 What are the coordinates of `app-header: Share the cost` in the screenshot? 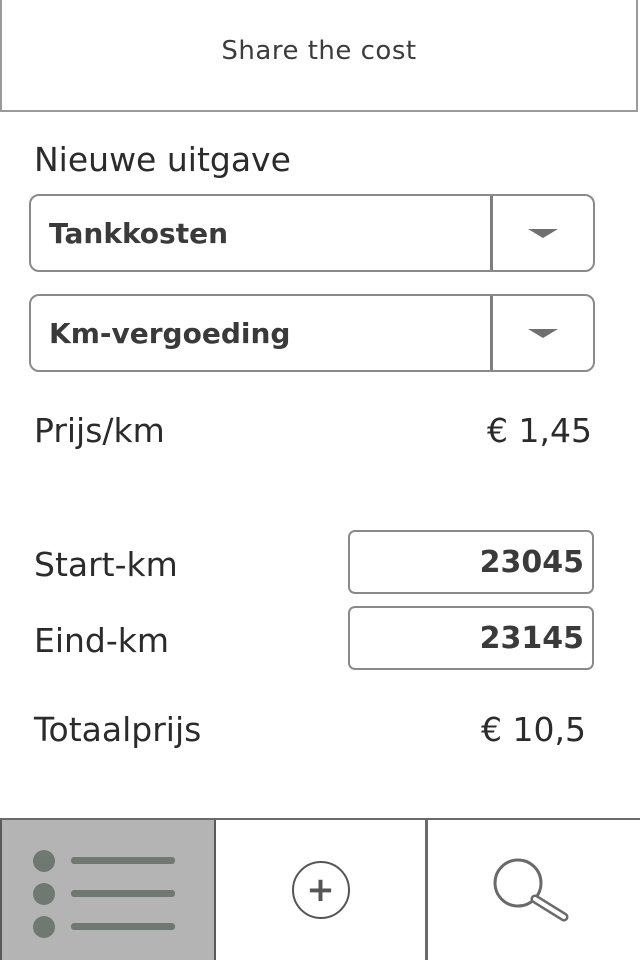 It's located at (319, 56).